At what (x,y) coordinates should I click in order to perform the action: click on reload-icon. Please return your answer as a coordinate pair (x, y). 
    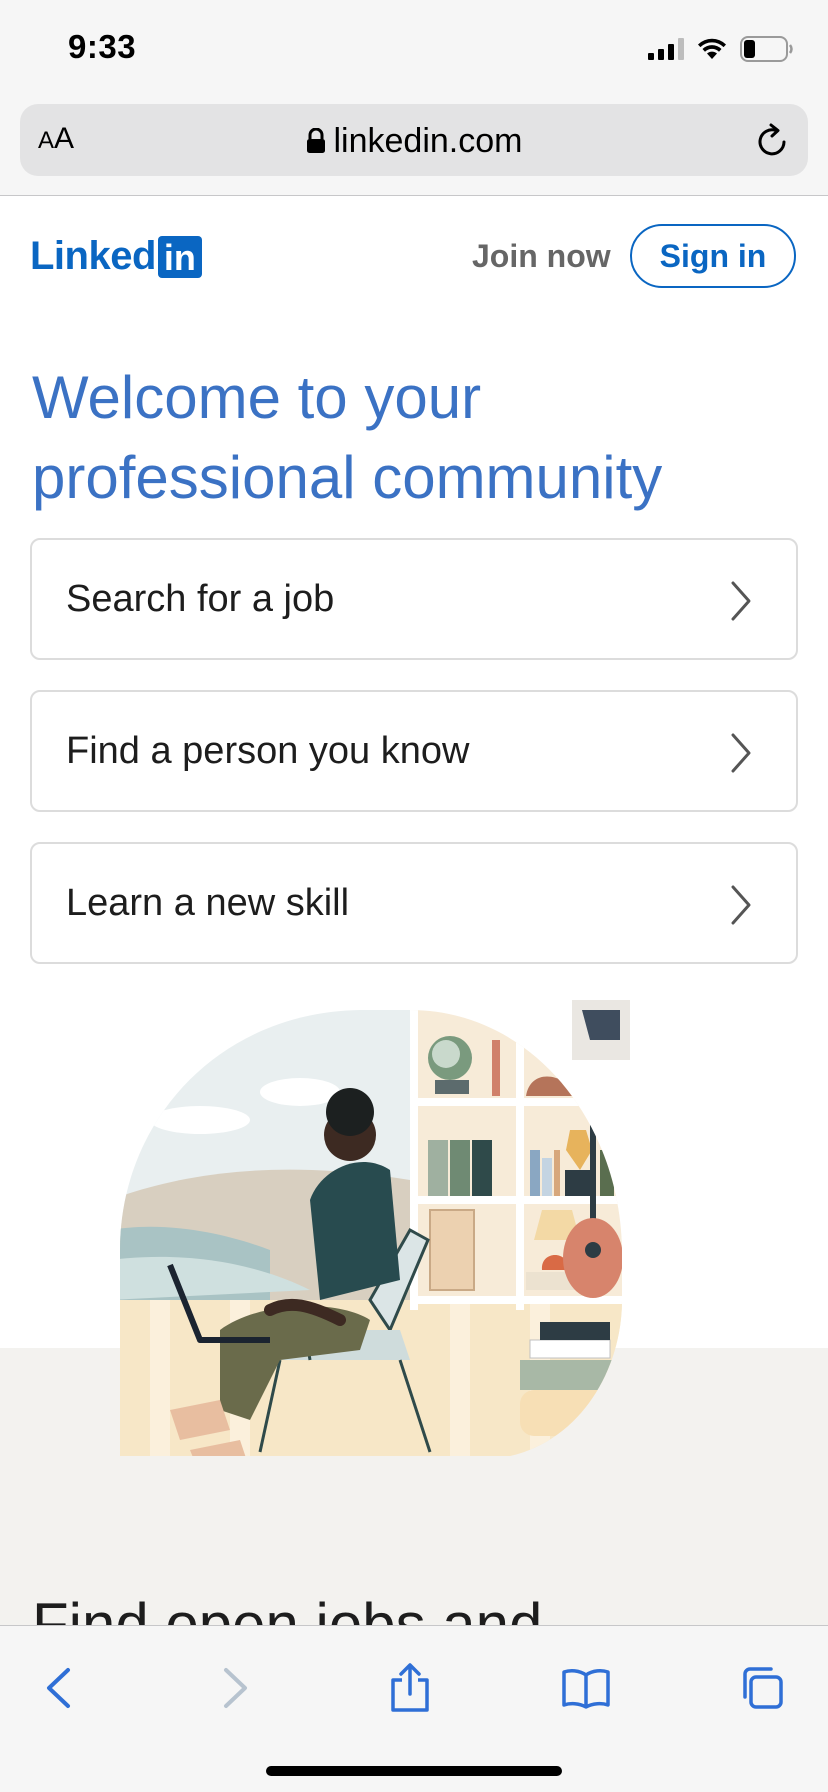
    Looking at the image, I should click on (773, 140).